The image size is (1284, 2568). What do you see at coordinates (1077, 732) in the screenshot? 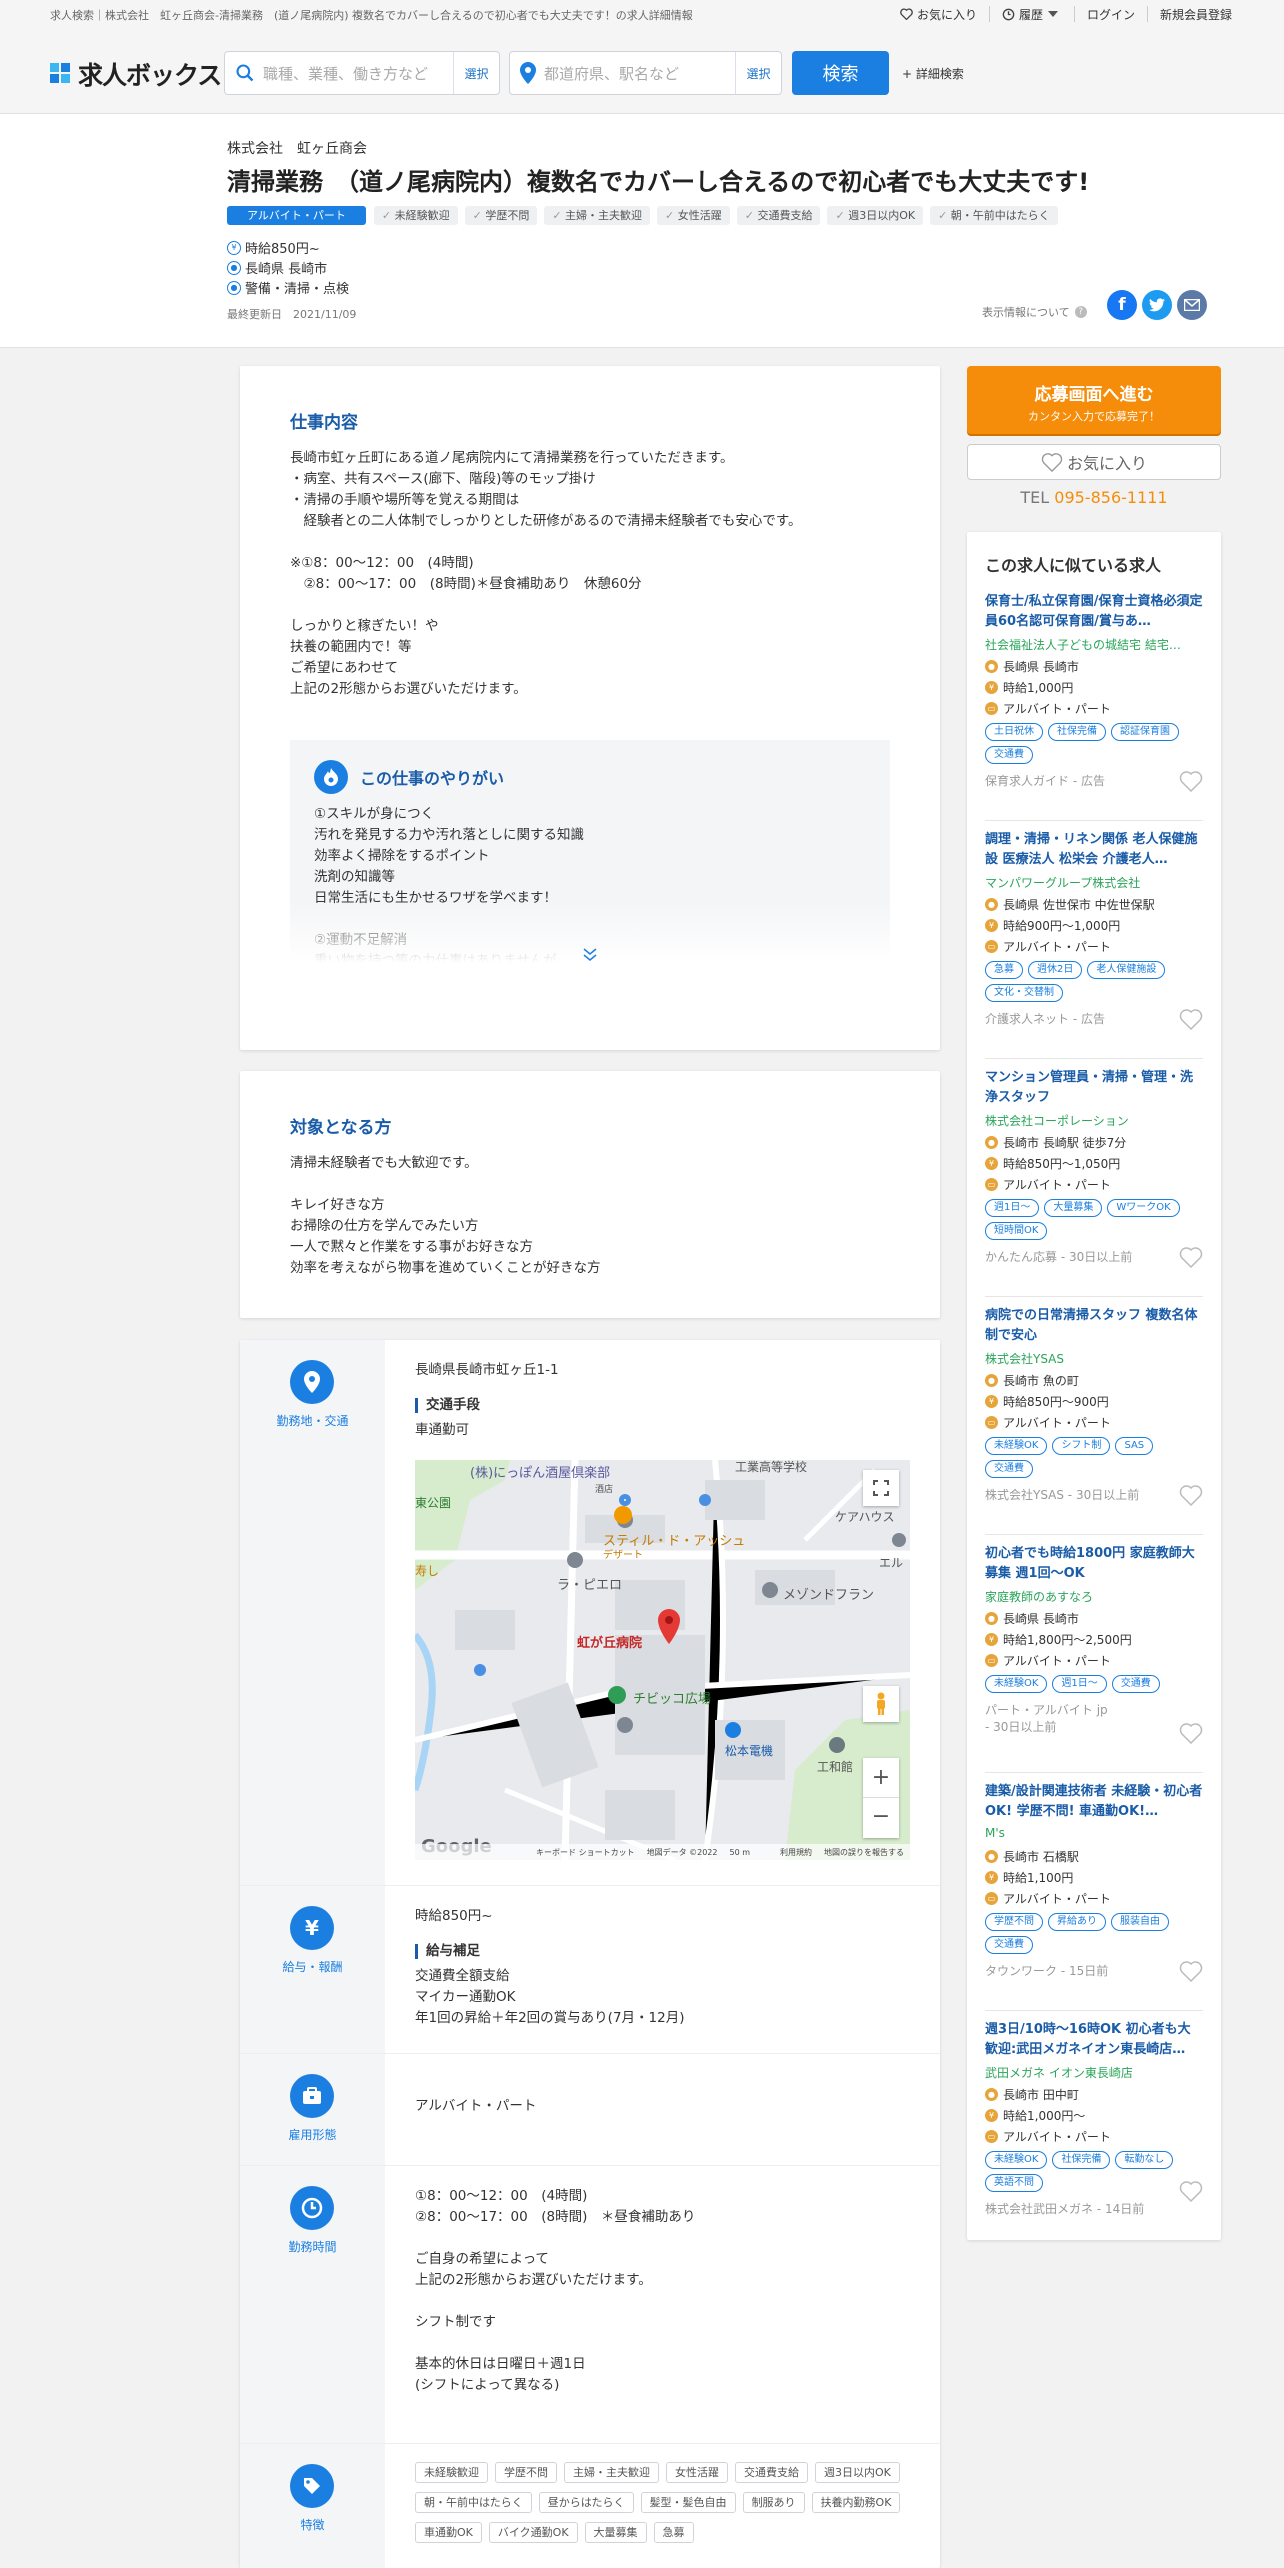
I see `similar-job-tag: 社保完備` at bounding box center [1077, 732].